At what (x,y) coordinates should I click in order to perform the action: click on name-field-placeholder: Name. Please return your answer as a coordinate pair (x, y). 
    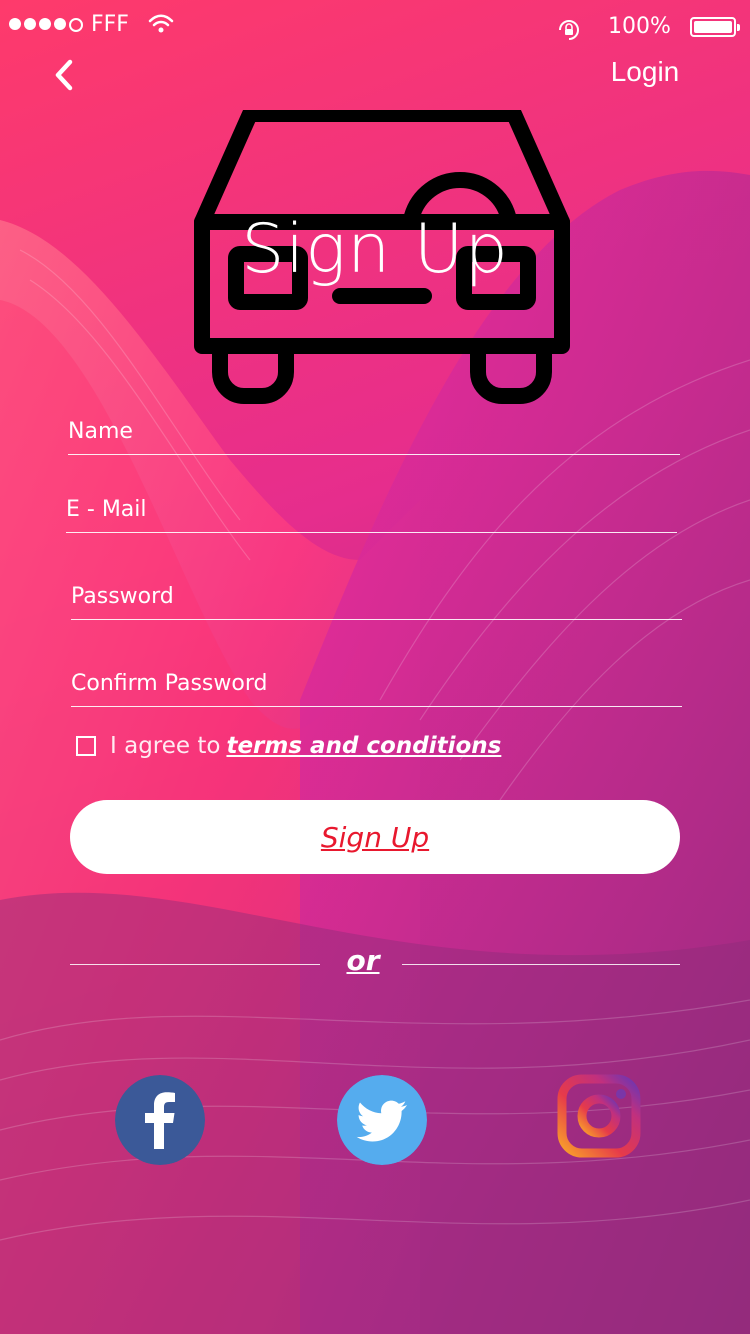
    Looking at the image, I should click on (100, 431).